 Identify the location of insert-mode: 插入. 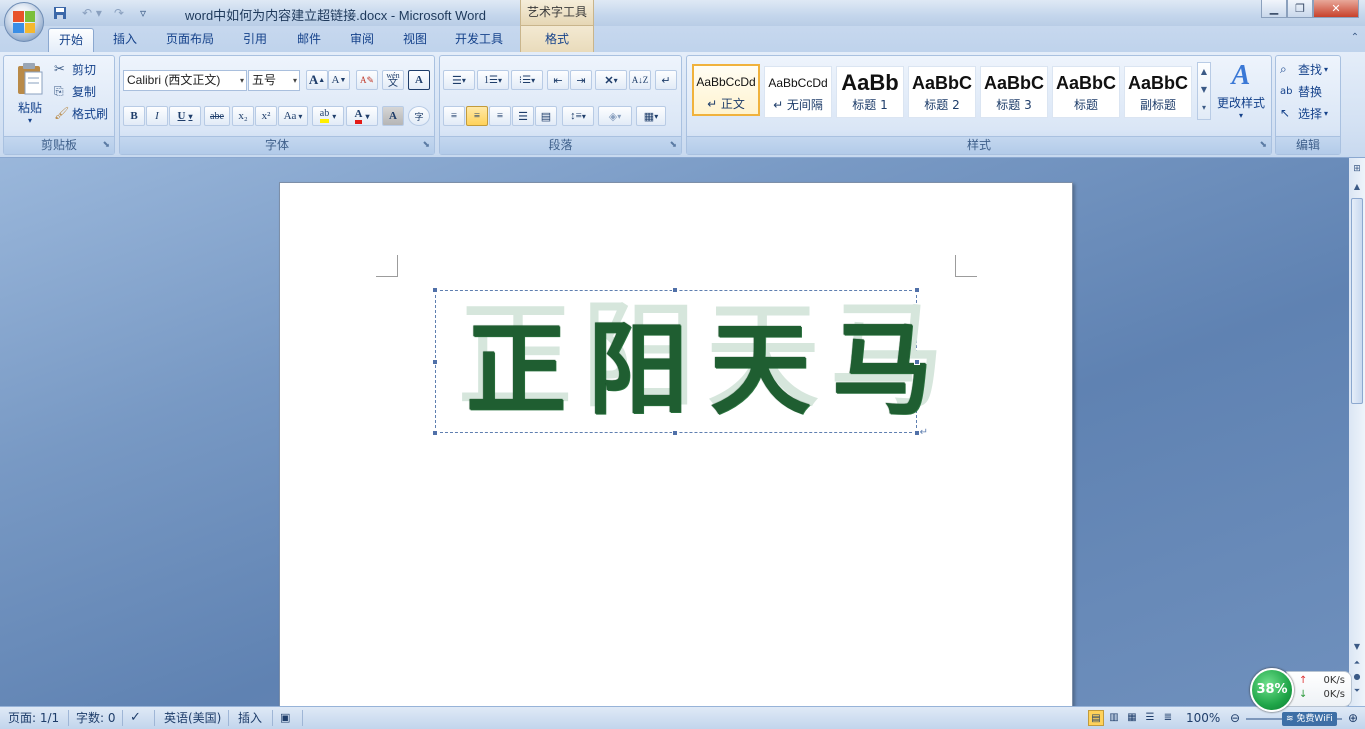
(250, 718).